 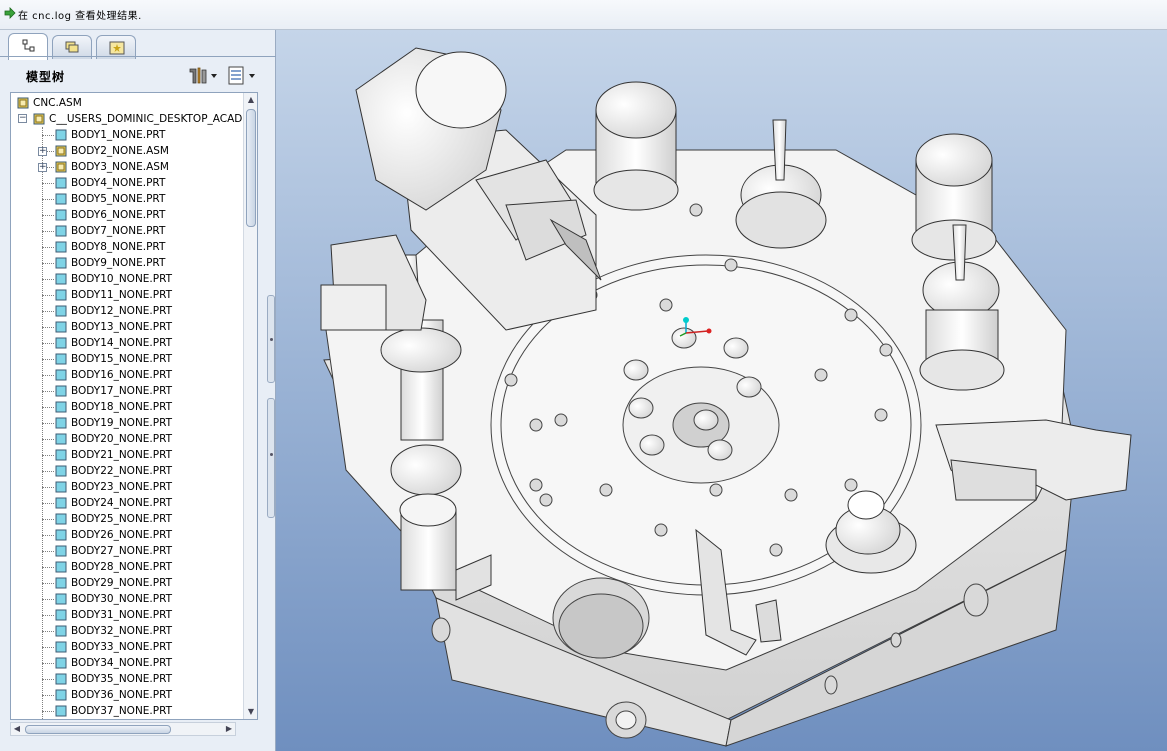 I want to click on tree-item: BODY27_NONE.PRT, so click(x=148, y=551).